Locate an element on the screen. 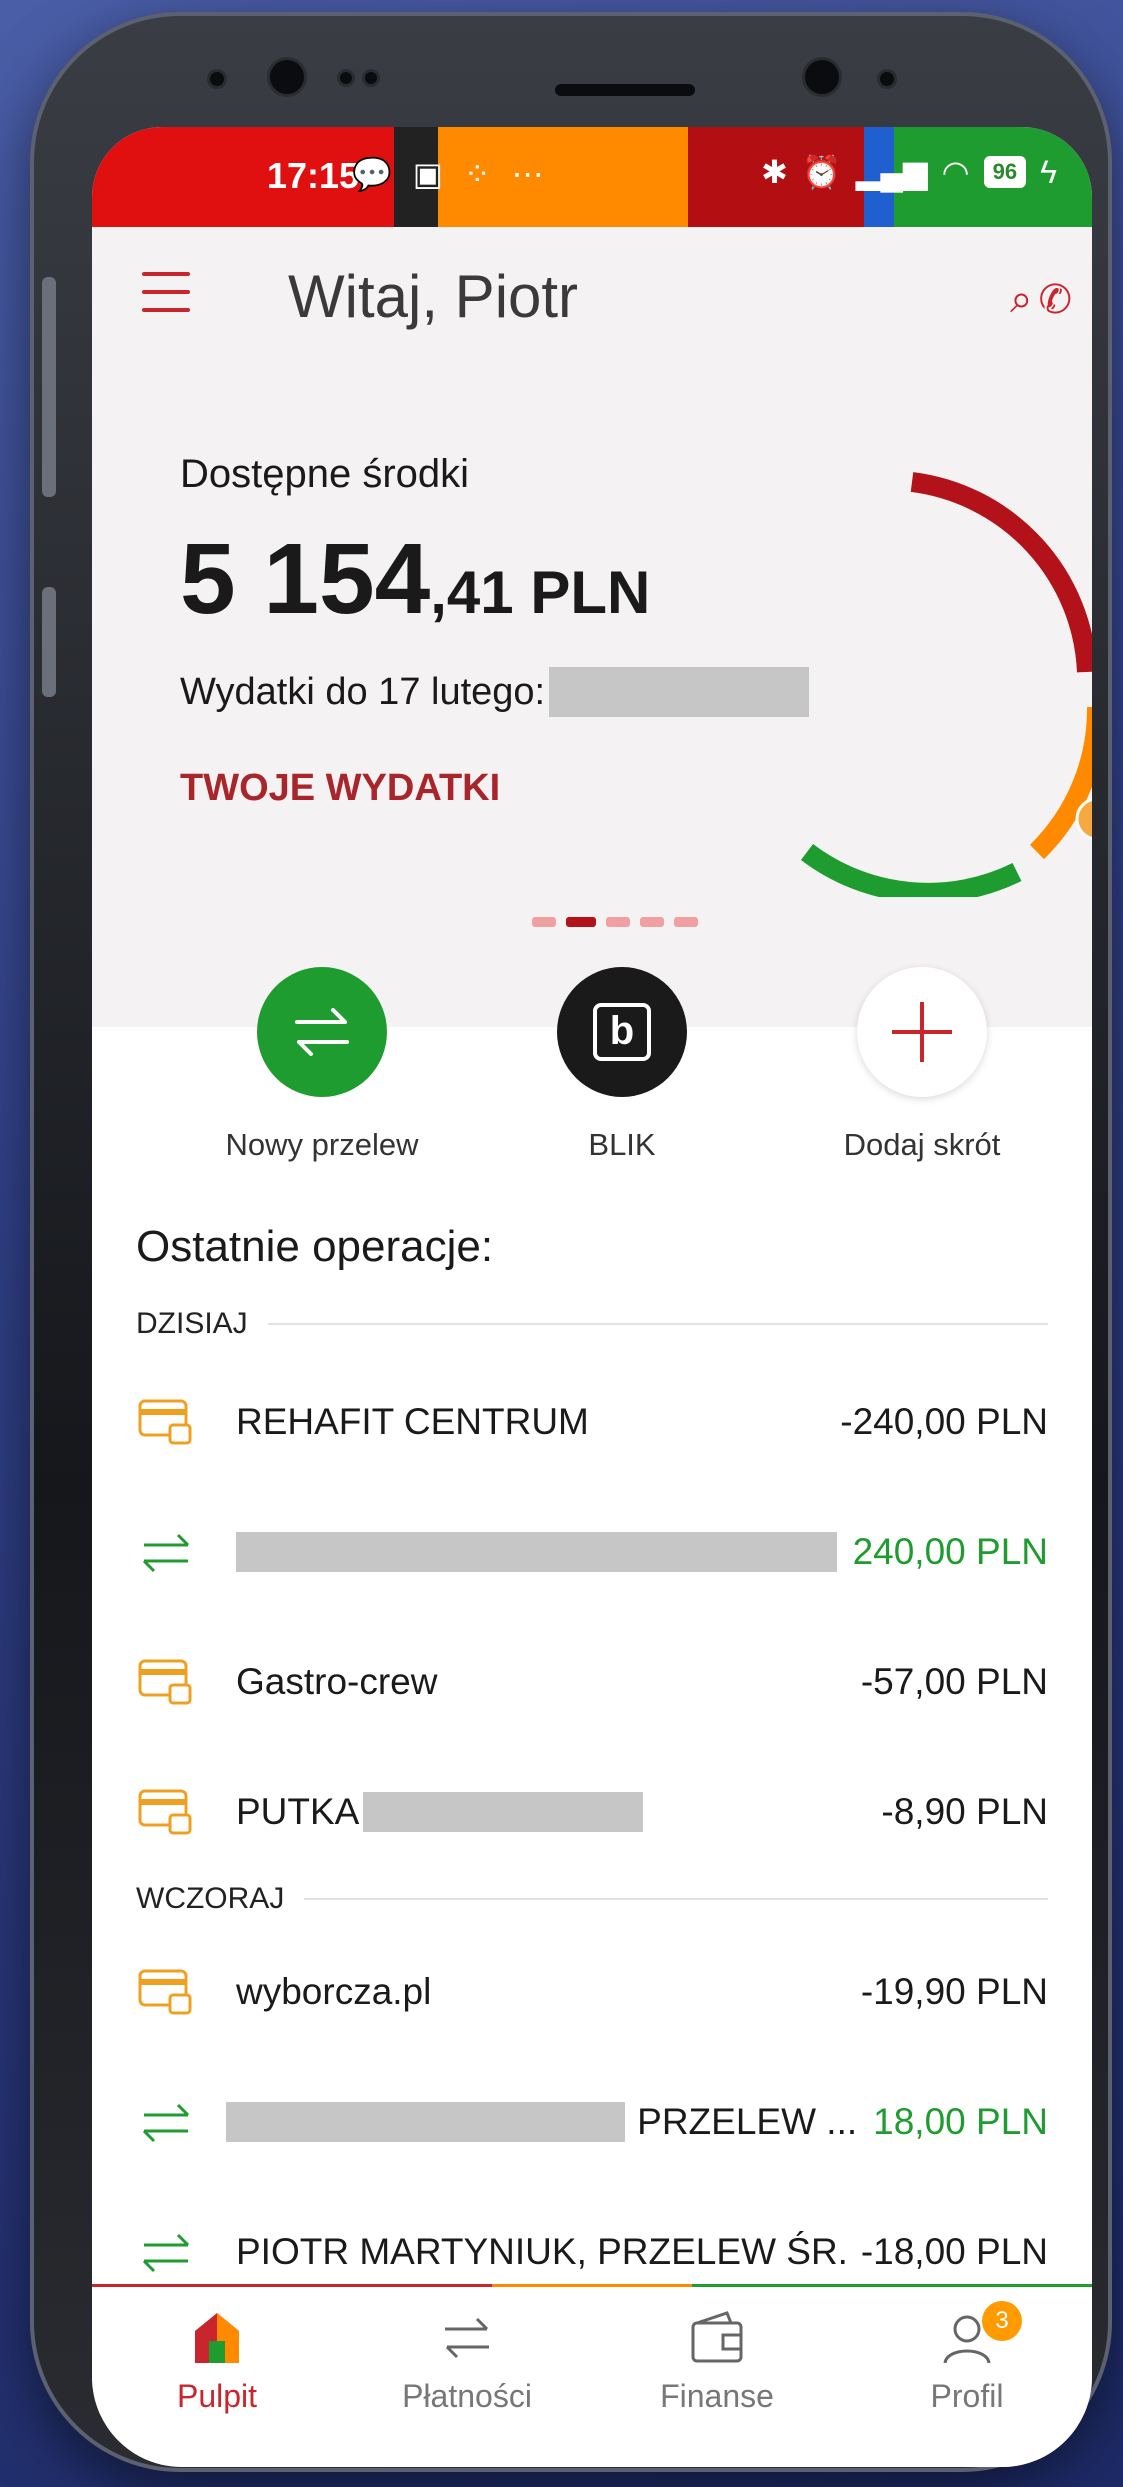 This screenshot has width=1123, height=2487. system-icons: ✱ ⏰ ▂▄▆ ◠ 96 ϟ is located at coordinates (909, 172).